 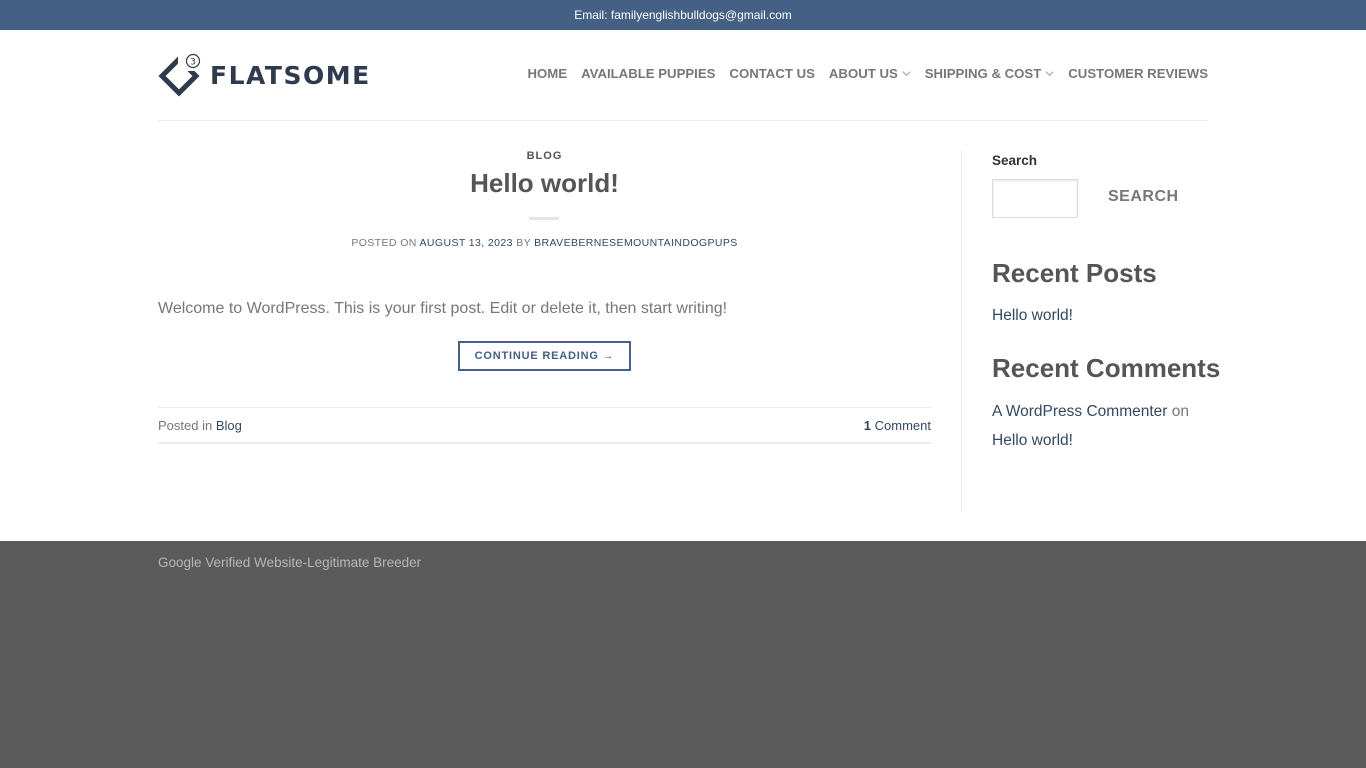 I want to click on top-bar: Email: familyenglishbulldogs@gmail.com, so click(x=683, y=15).